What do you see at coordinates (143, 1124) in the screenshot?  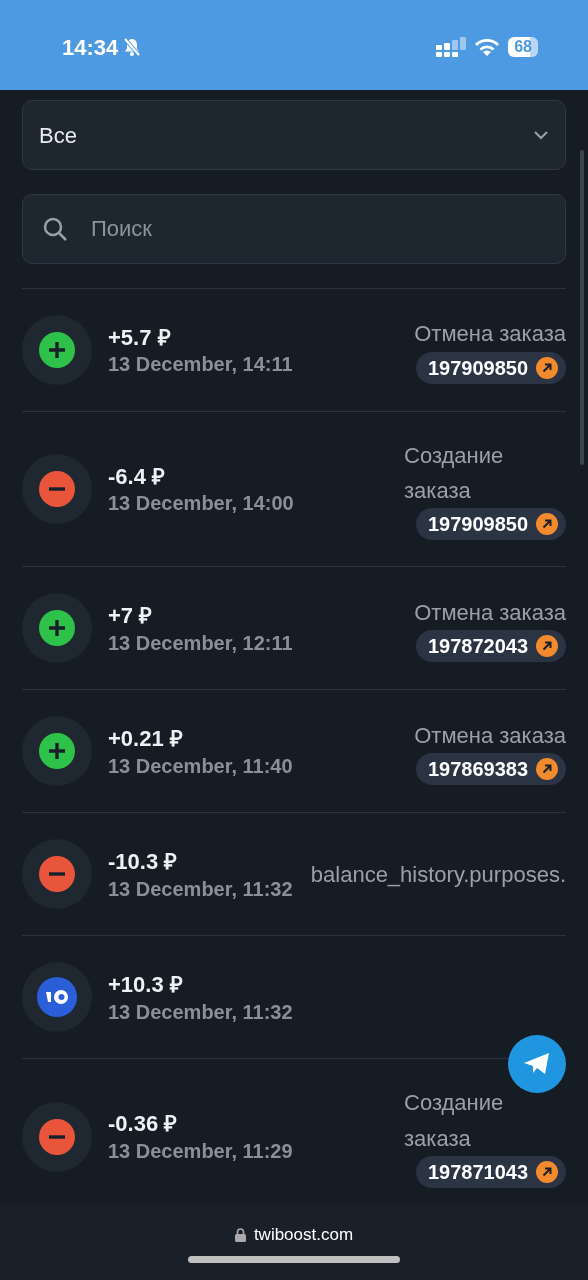 I see `amount-text: -0.36 ₽` at bounding box center [143, 1124].